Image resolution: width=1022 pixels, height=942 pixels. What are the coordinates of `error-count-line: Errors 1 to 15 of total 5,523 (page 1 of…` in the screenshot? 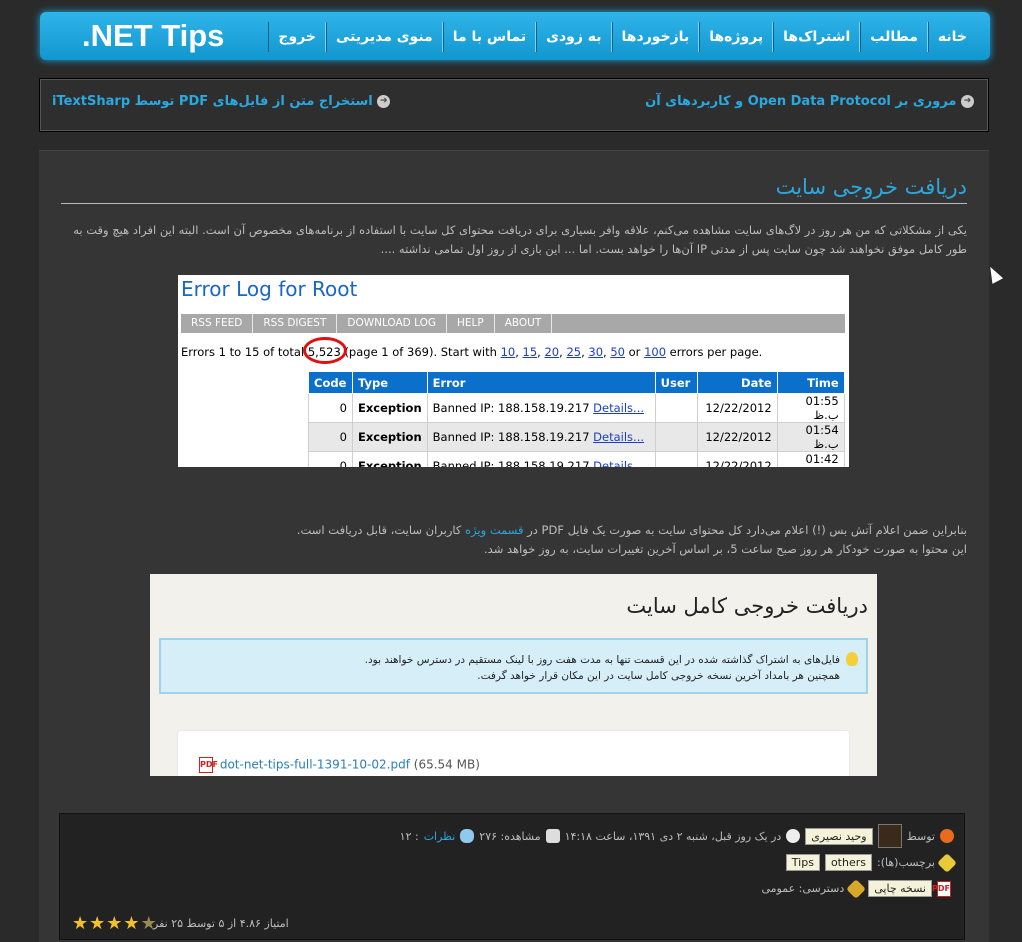 It's located at (472, 352).